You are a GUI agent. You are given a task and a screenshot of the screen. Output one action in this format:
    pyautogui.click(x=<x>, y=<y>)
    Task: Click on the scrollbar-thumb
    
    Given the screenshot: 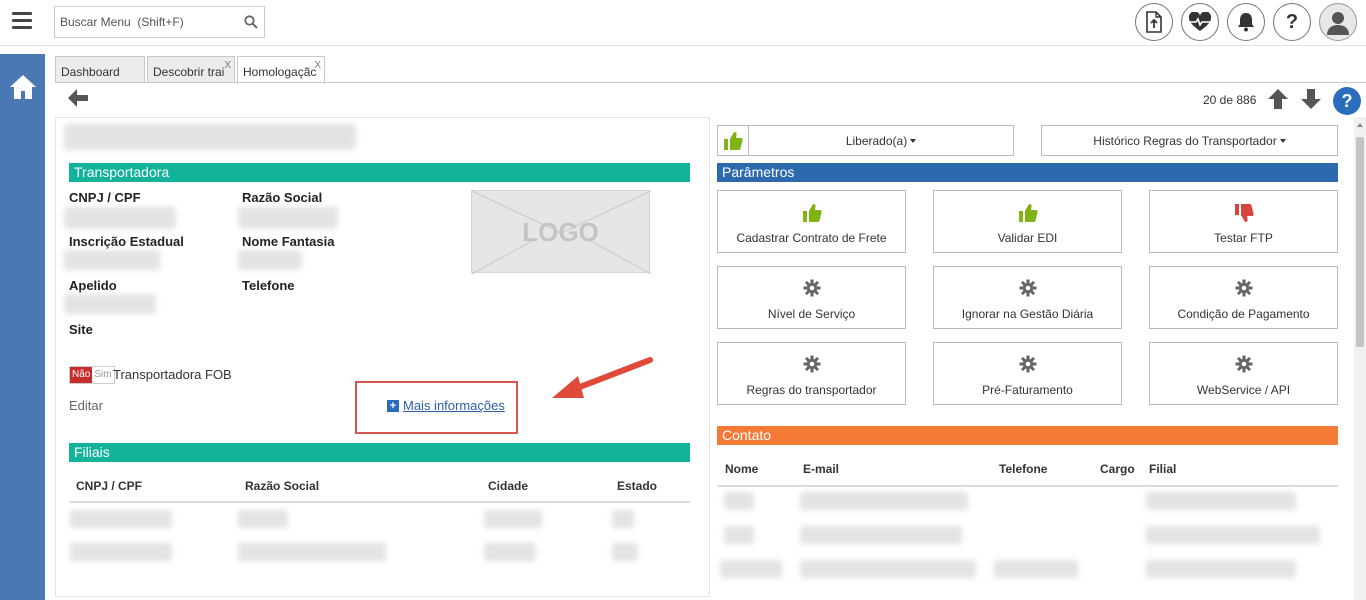 What is the action you would take?
    pyautogui.click(x=1360, y=242)
    